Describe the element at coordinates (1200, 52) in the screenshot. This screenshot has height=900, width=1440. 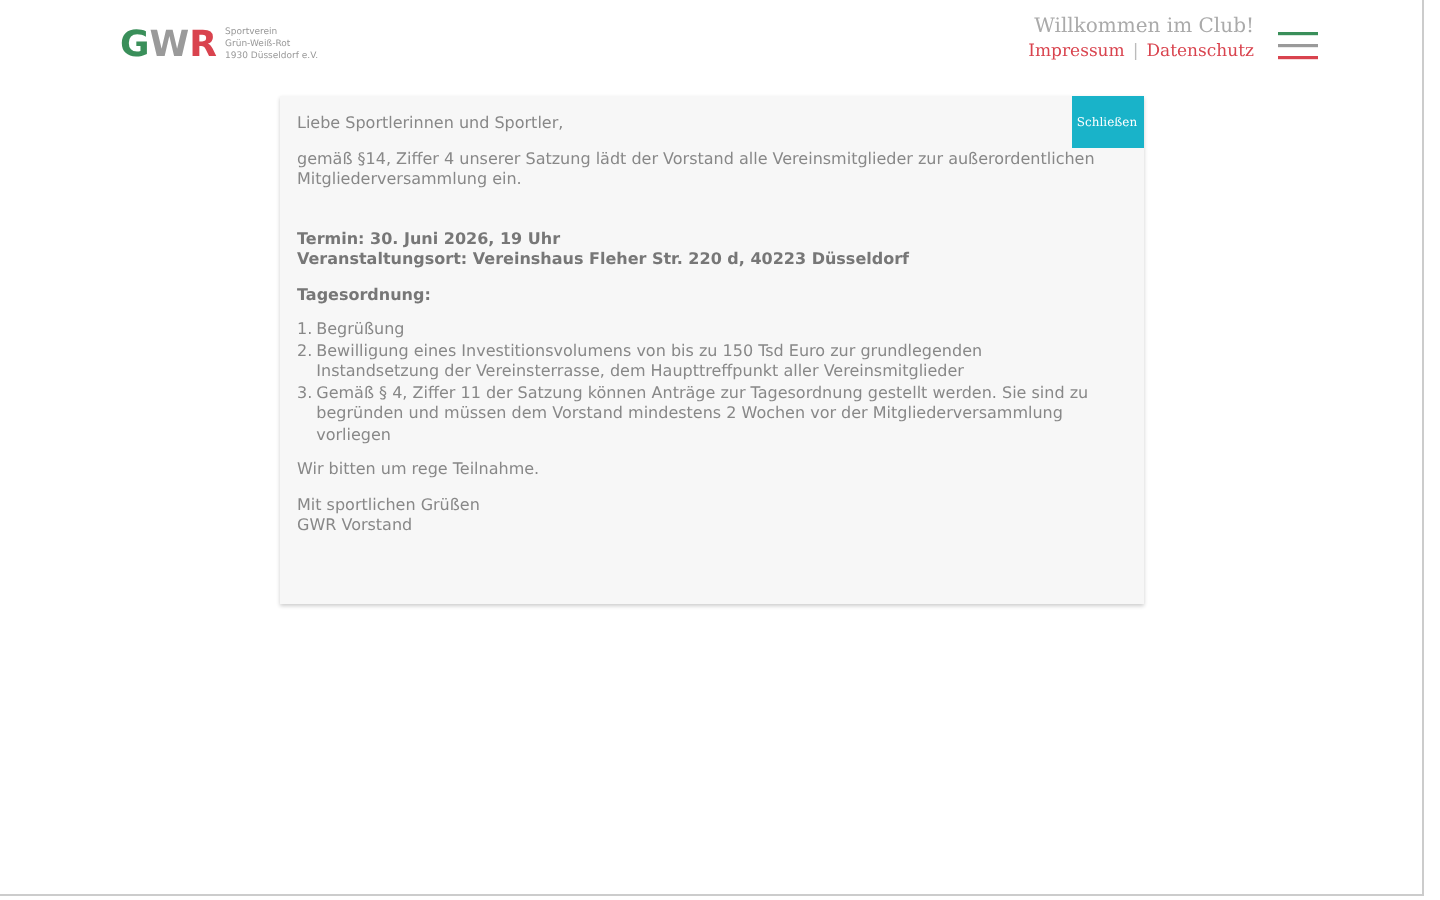
I see `privacy-link: Datenschutz` at that location.